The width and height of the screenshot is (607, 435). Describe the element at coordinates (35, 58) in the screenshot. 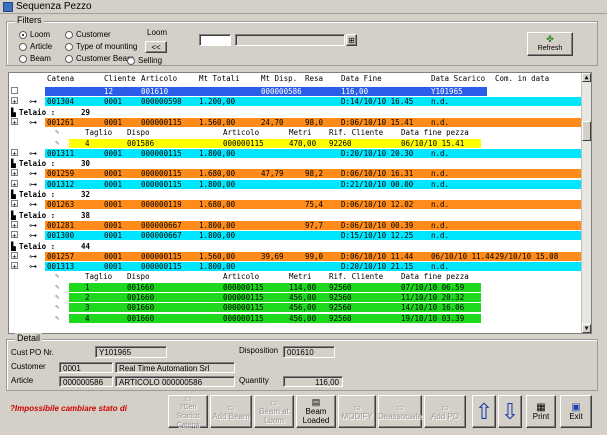

I see `radio-beam: Beam` at that location.